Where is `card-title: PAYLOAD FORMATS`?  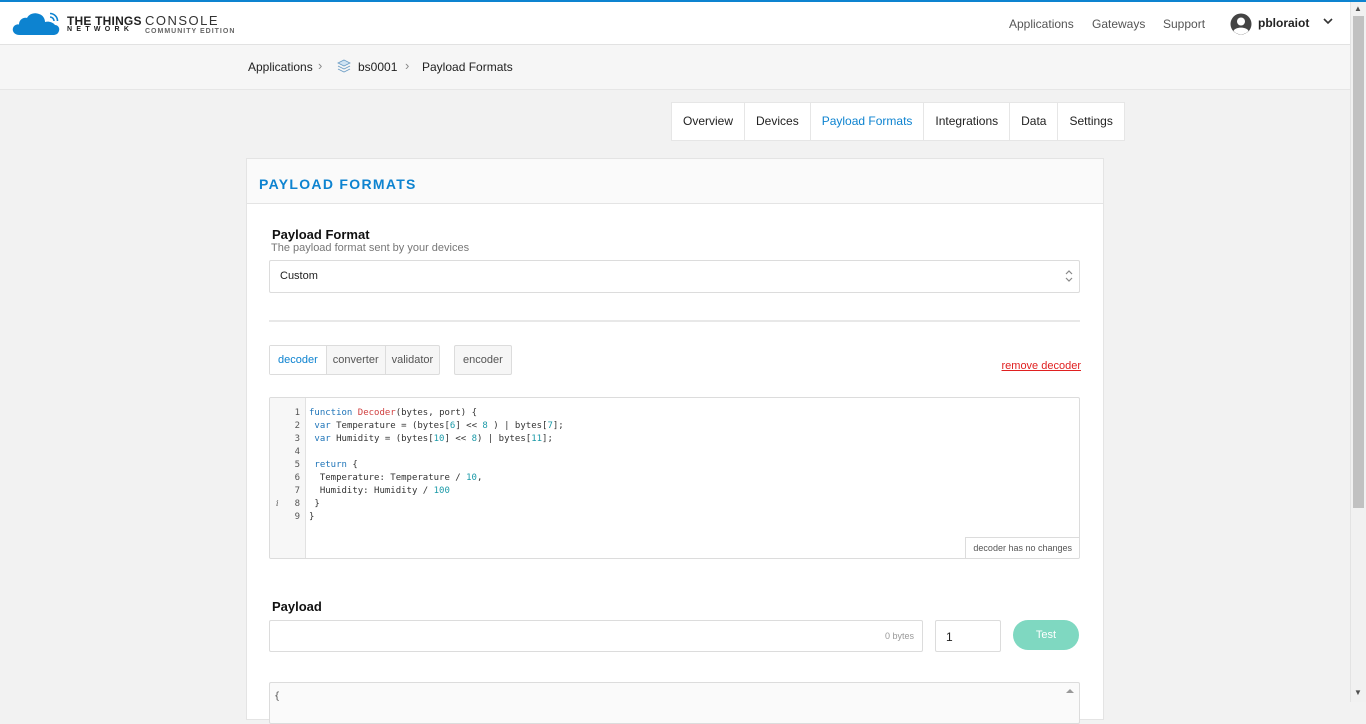 card-title: PAYLOAD FORMATS is located at coordinates (338, 184).